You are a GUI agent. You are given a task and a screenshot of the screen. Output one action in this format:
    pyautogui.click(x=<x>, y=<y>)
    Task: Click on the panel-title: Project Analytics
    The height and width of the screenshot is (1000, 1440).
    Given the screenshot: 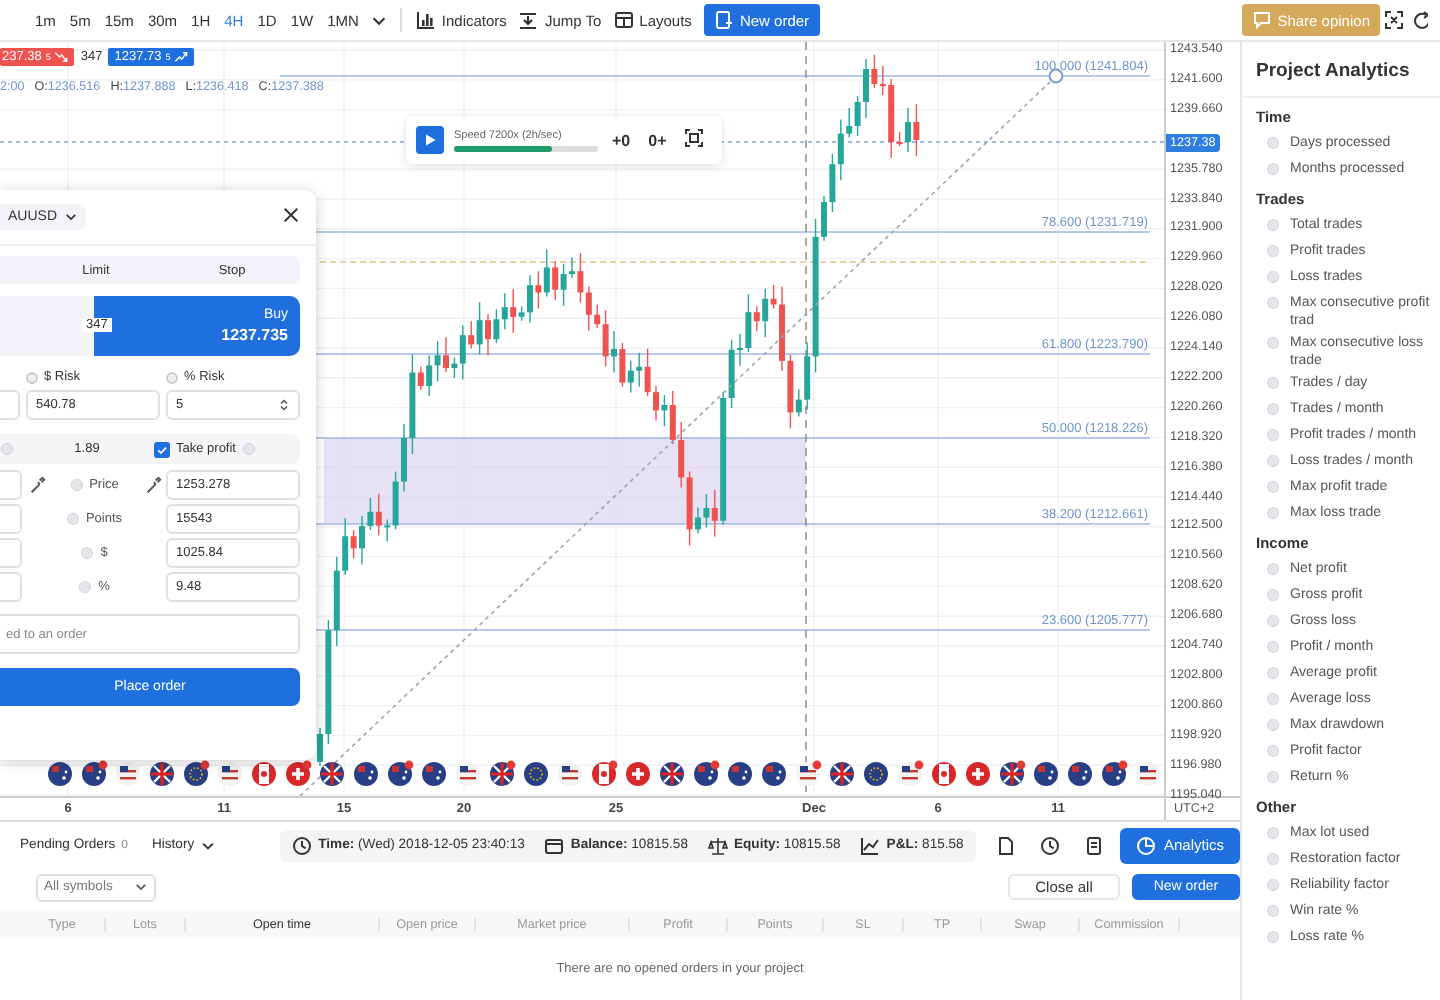 What is the action you would take?
    pyautogui.click(x=1334, y=71)
    